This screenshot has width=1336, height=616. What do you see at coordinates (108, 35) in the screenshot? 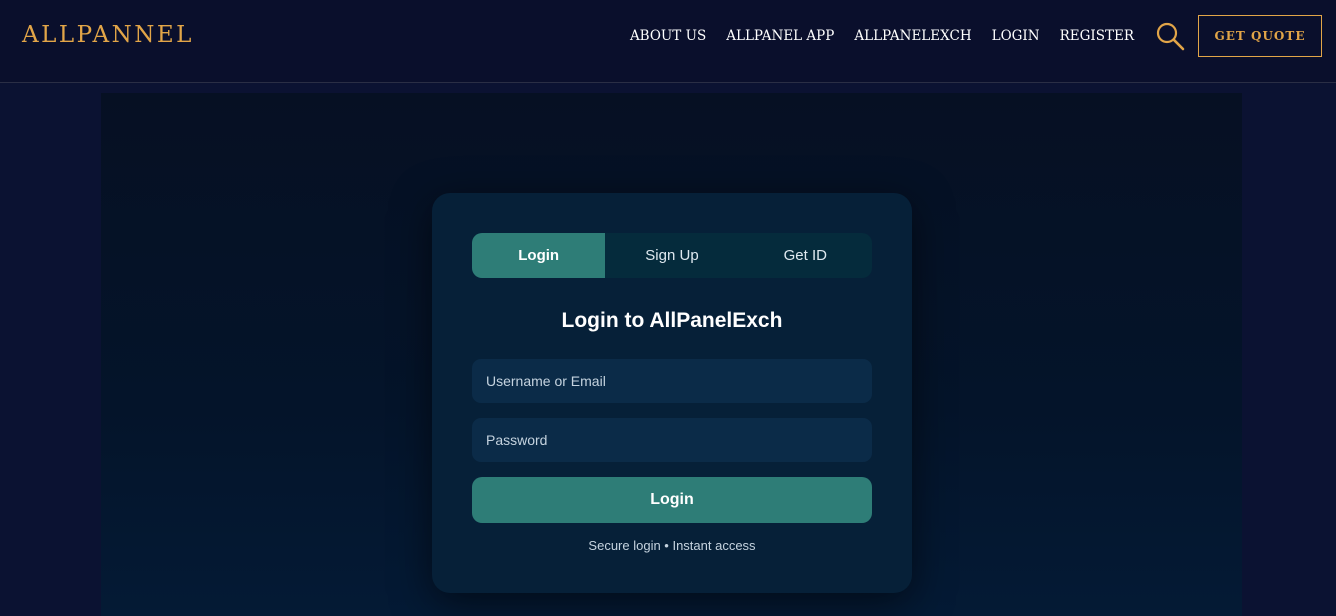
I see `site-logo: ALLPANNEL` at bounding box center [108, 35].